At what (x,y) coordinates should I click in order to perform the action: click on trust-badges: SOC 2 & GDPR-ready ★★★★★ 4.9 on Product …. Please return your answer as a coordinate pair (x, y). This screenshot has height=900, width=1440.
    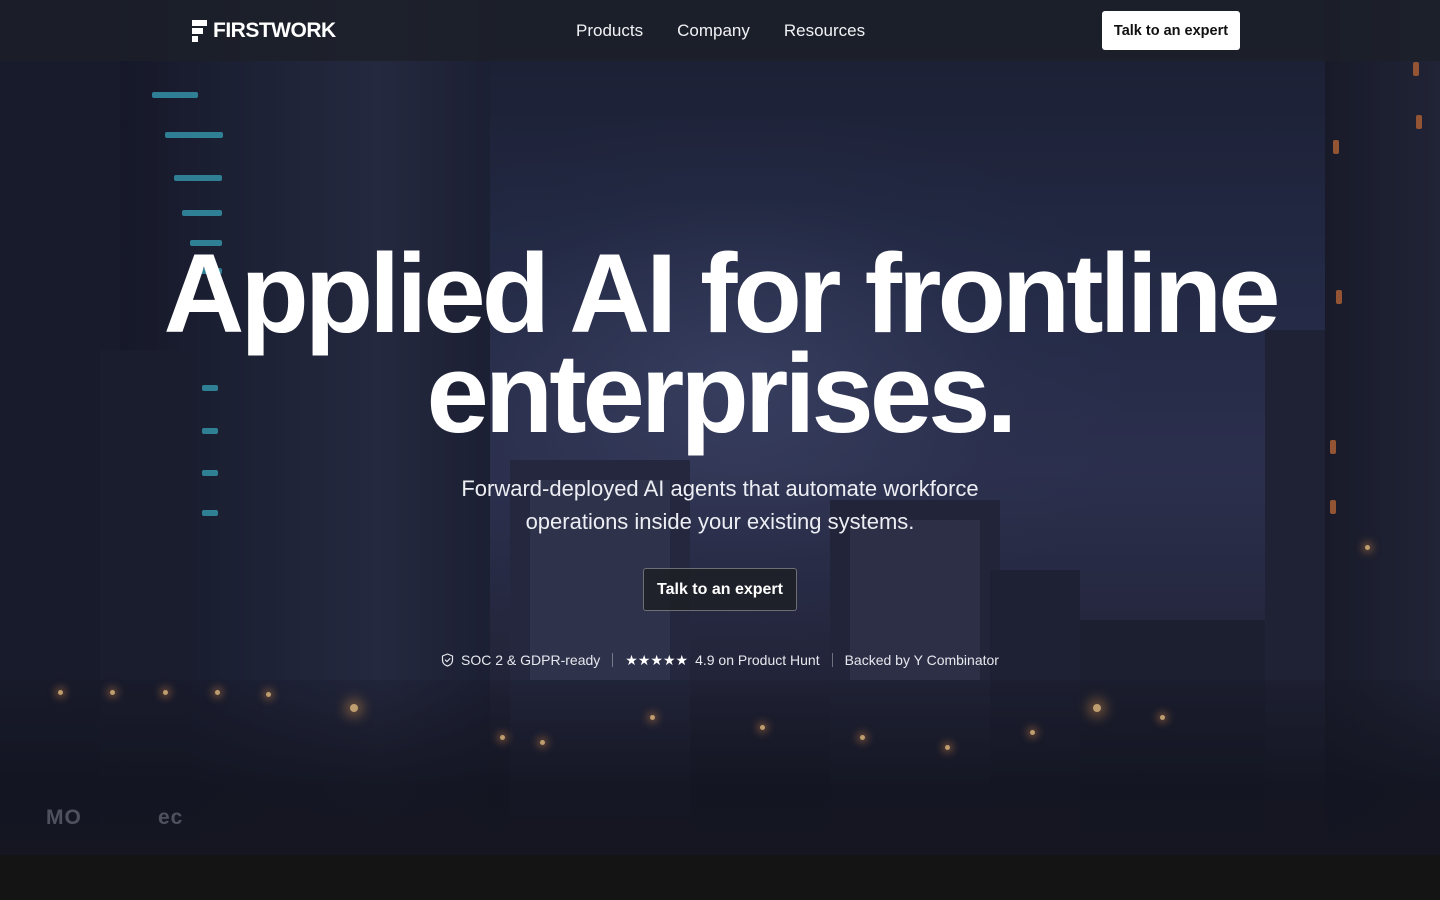
    Looking at the image, I should click on (720, 660).